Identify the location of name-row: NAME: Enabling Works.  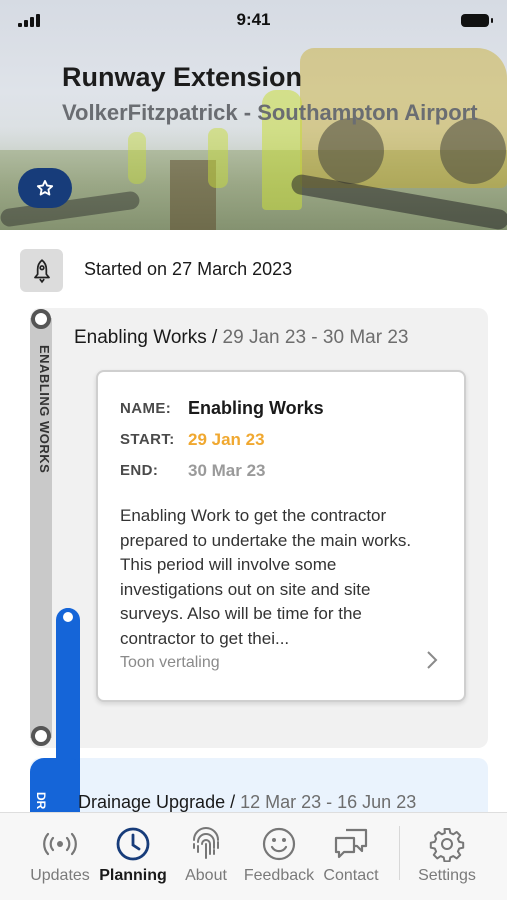
(222, 408).